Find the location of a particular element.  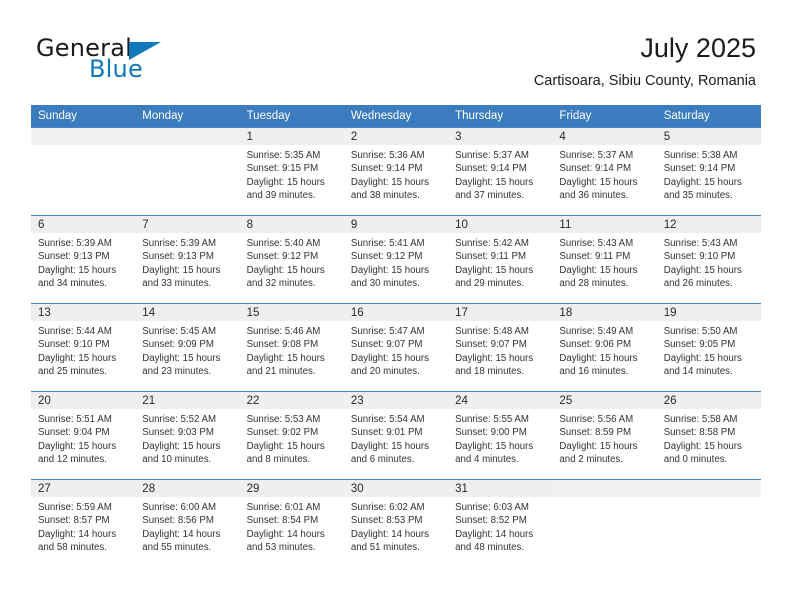

day-number: 16 is located at coordinates (396, 312).